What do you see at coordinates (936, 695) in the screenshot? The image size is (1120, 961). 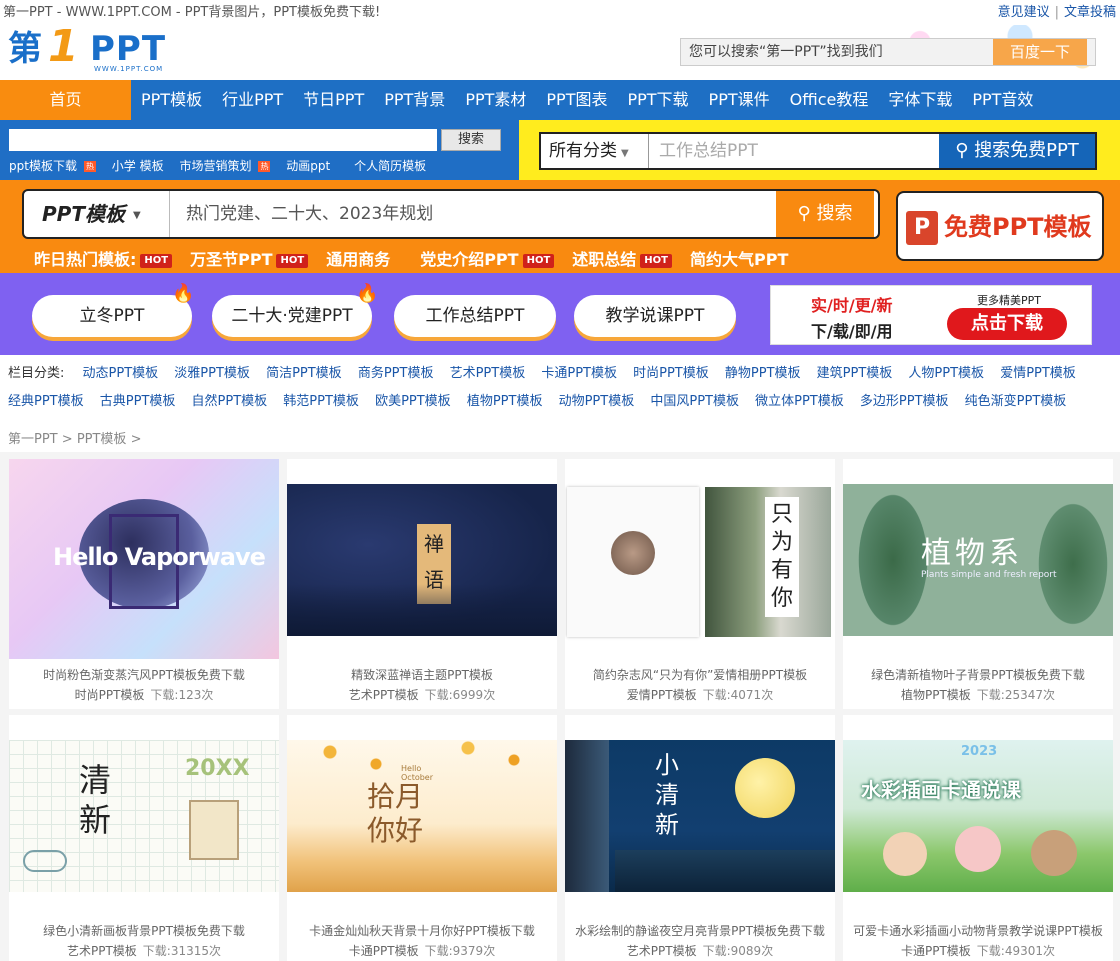 I see `template-category: 植物PPT模板` at bounding box center [936, 695].